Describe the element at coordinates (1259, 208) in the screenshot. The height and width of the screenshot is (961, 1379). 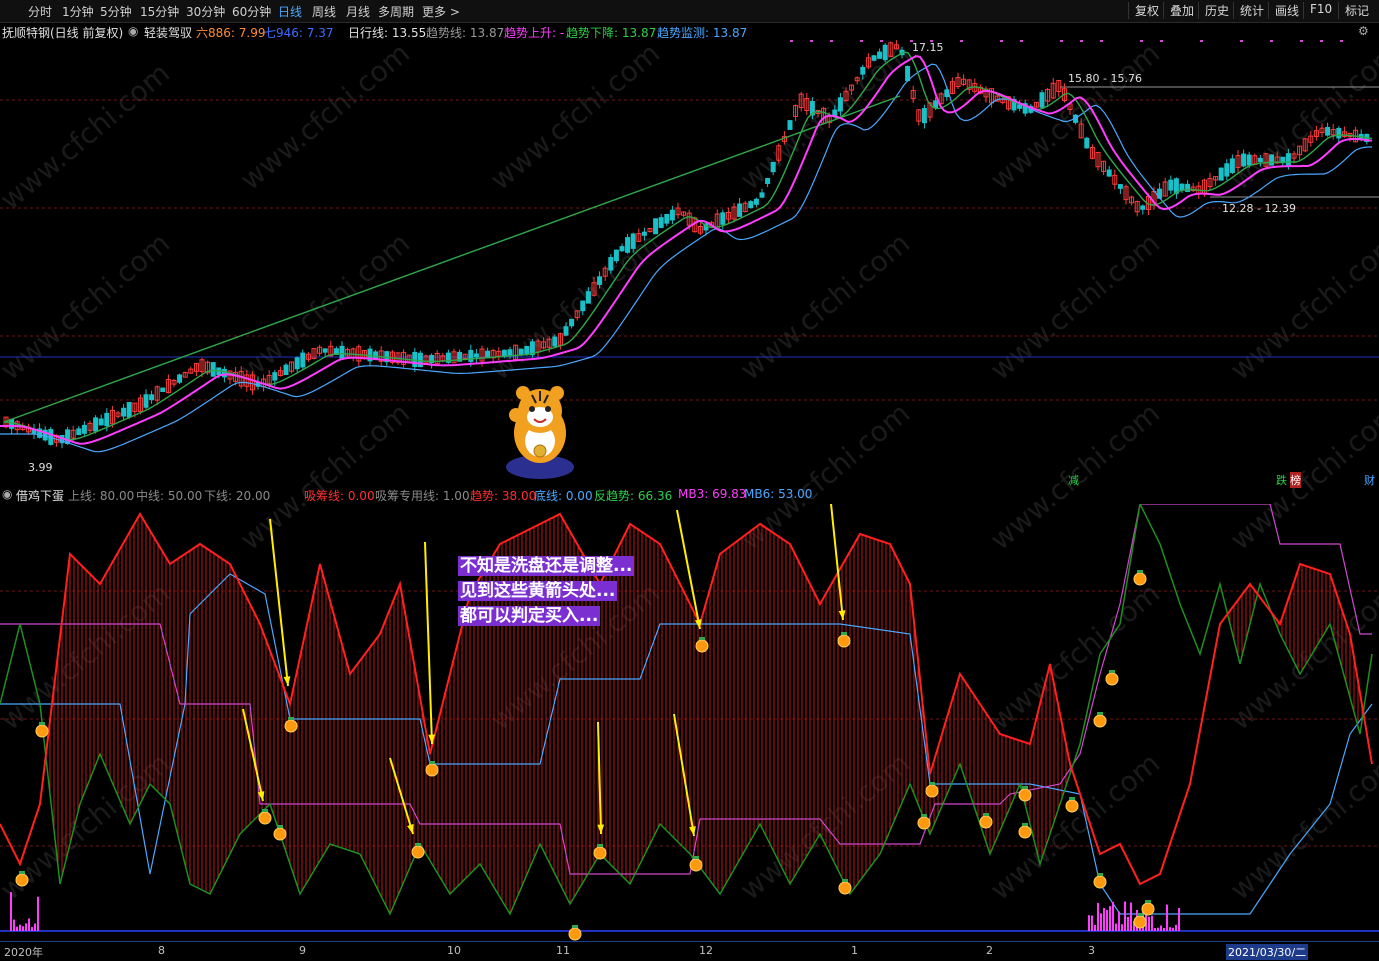
I see `low-price-range-label: 12.28 - 12.39` at that location.